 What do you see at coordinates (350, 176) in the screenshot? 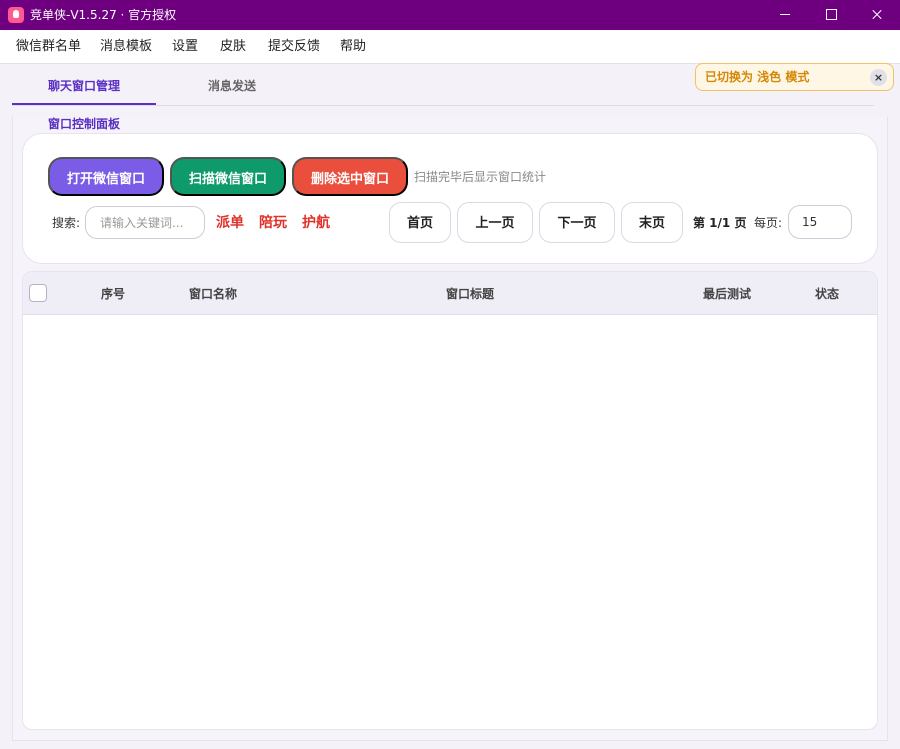
I see `delete-selected-window-button: 删除选中窗口` at bounding box center [350, 176].